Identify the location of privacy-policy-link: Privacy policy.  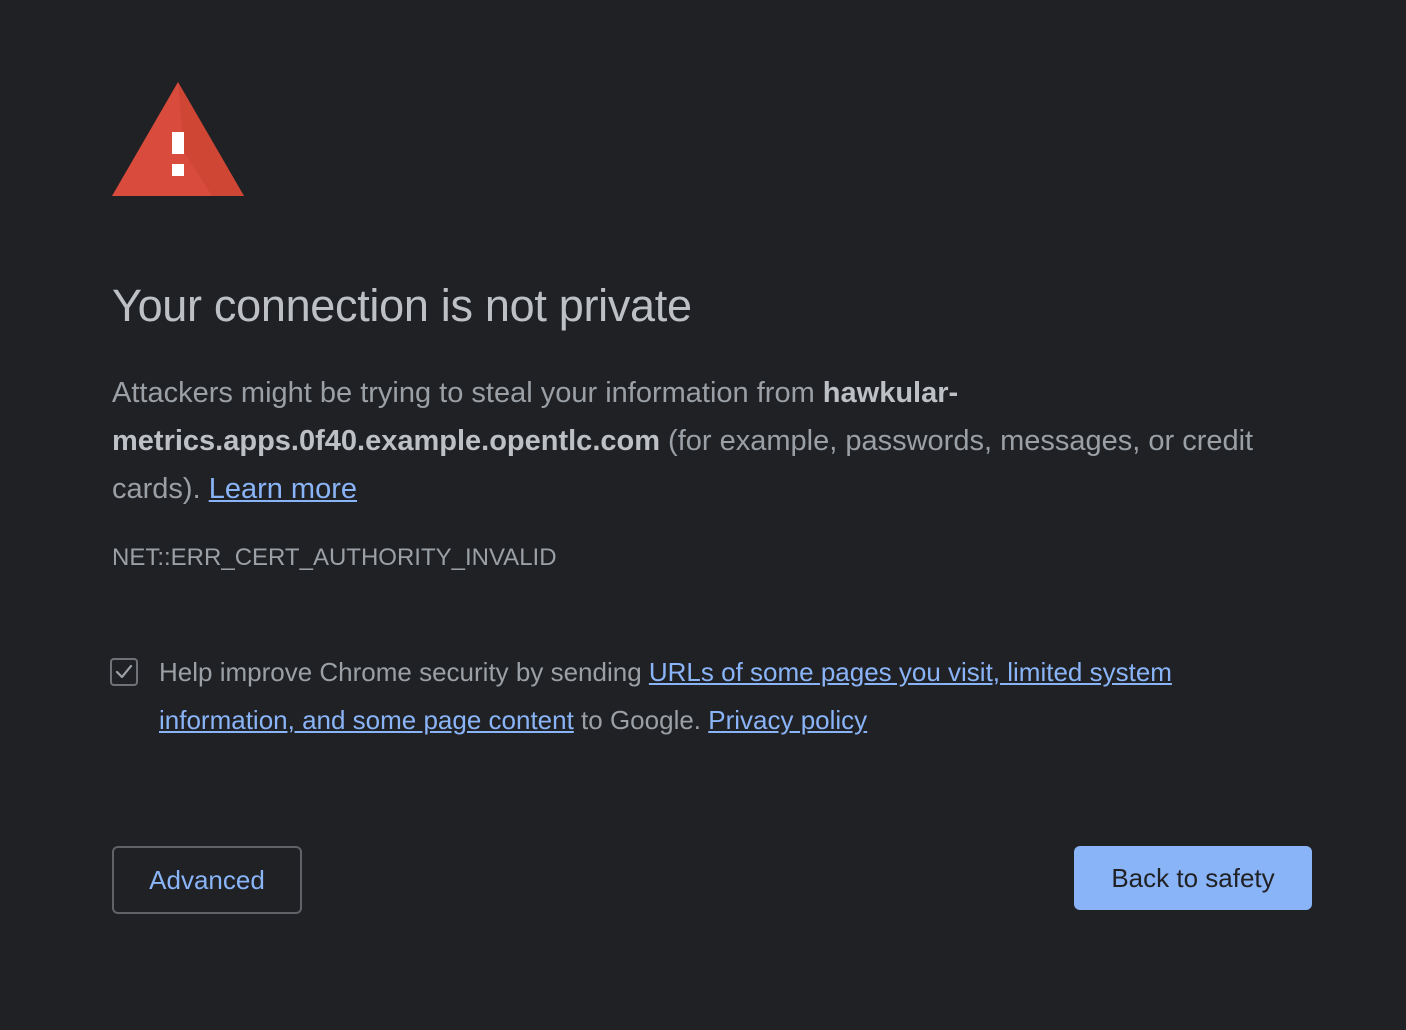
(787, 720).